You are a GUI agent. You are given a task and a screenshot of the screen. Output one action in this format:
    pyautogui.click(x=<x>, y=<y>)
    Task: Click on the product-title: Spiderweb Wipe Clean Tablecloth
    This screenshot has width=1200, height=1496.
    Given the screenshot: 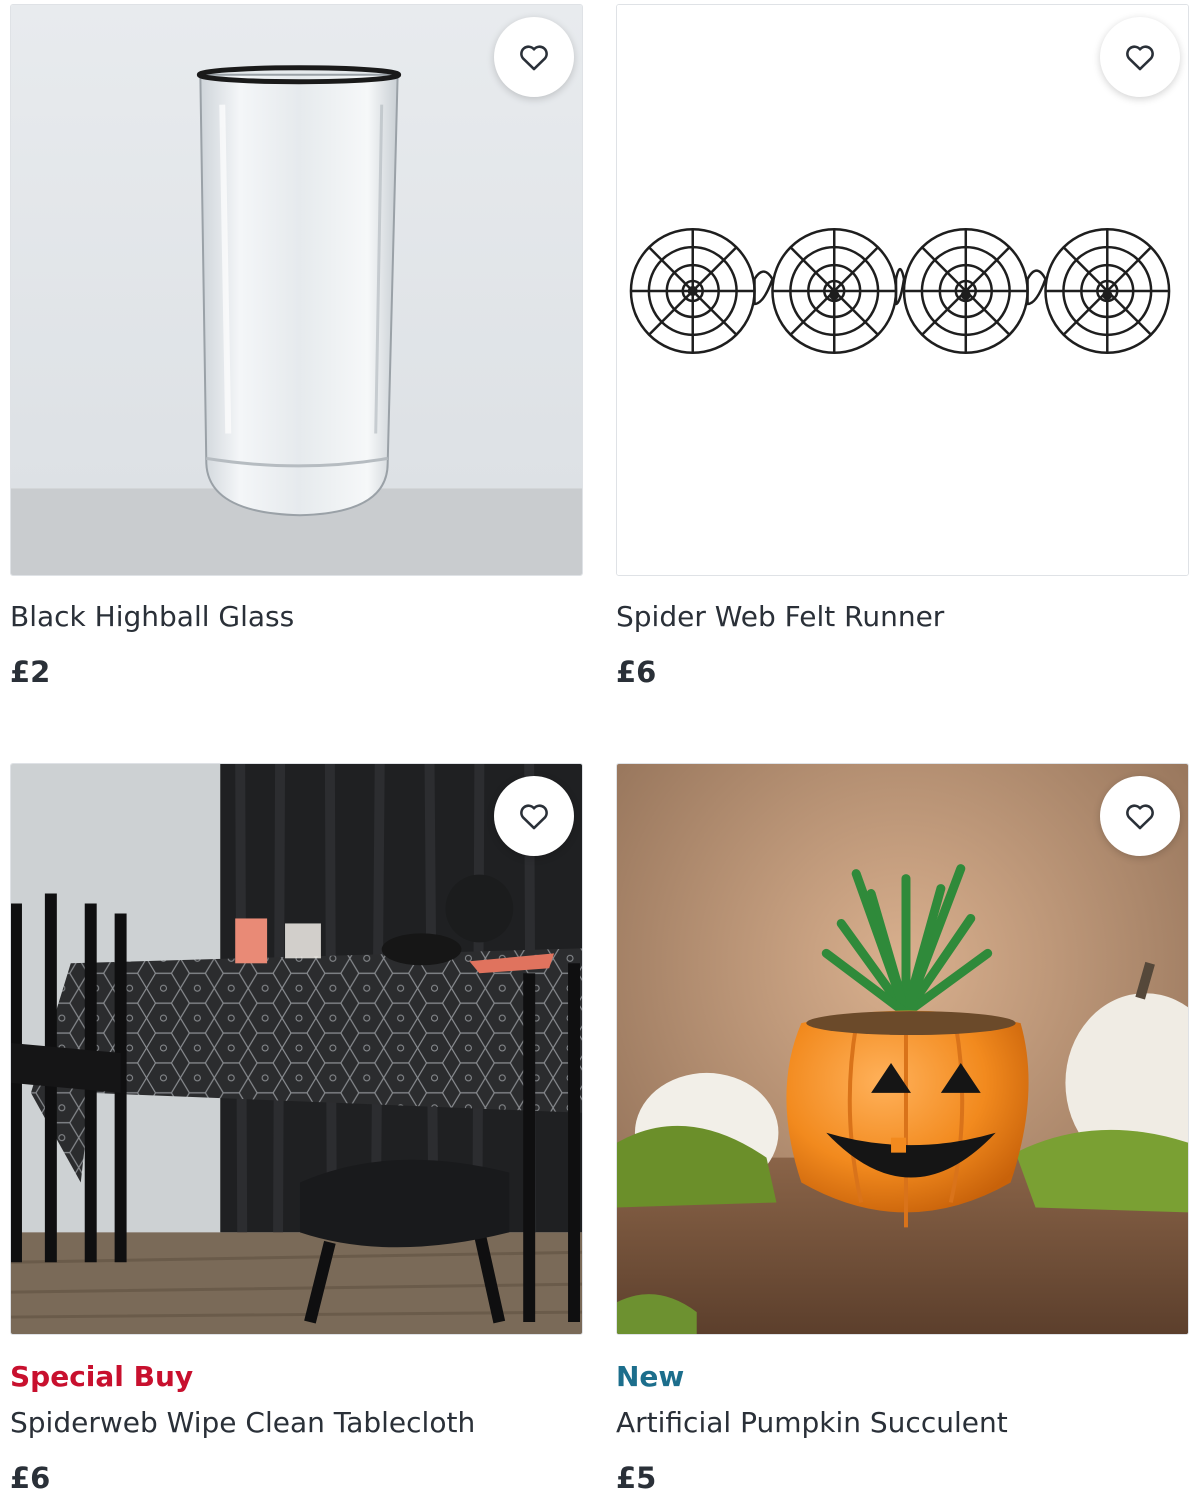 What is the action you would take?
    pyautogui.click(x=296, y=1423)
    